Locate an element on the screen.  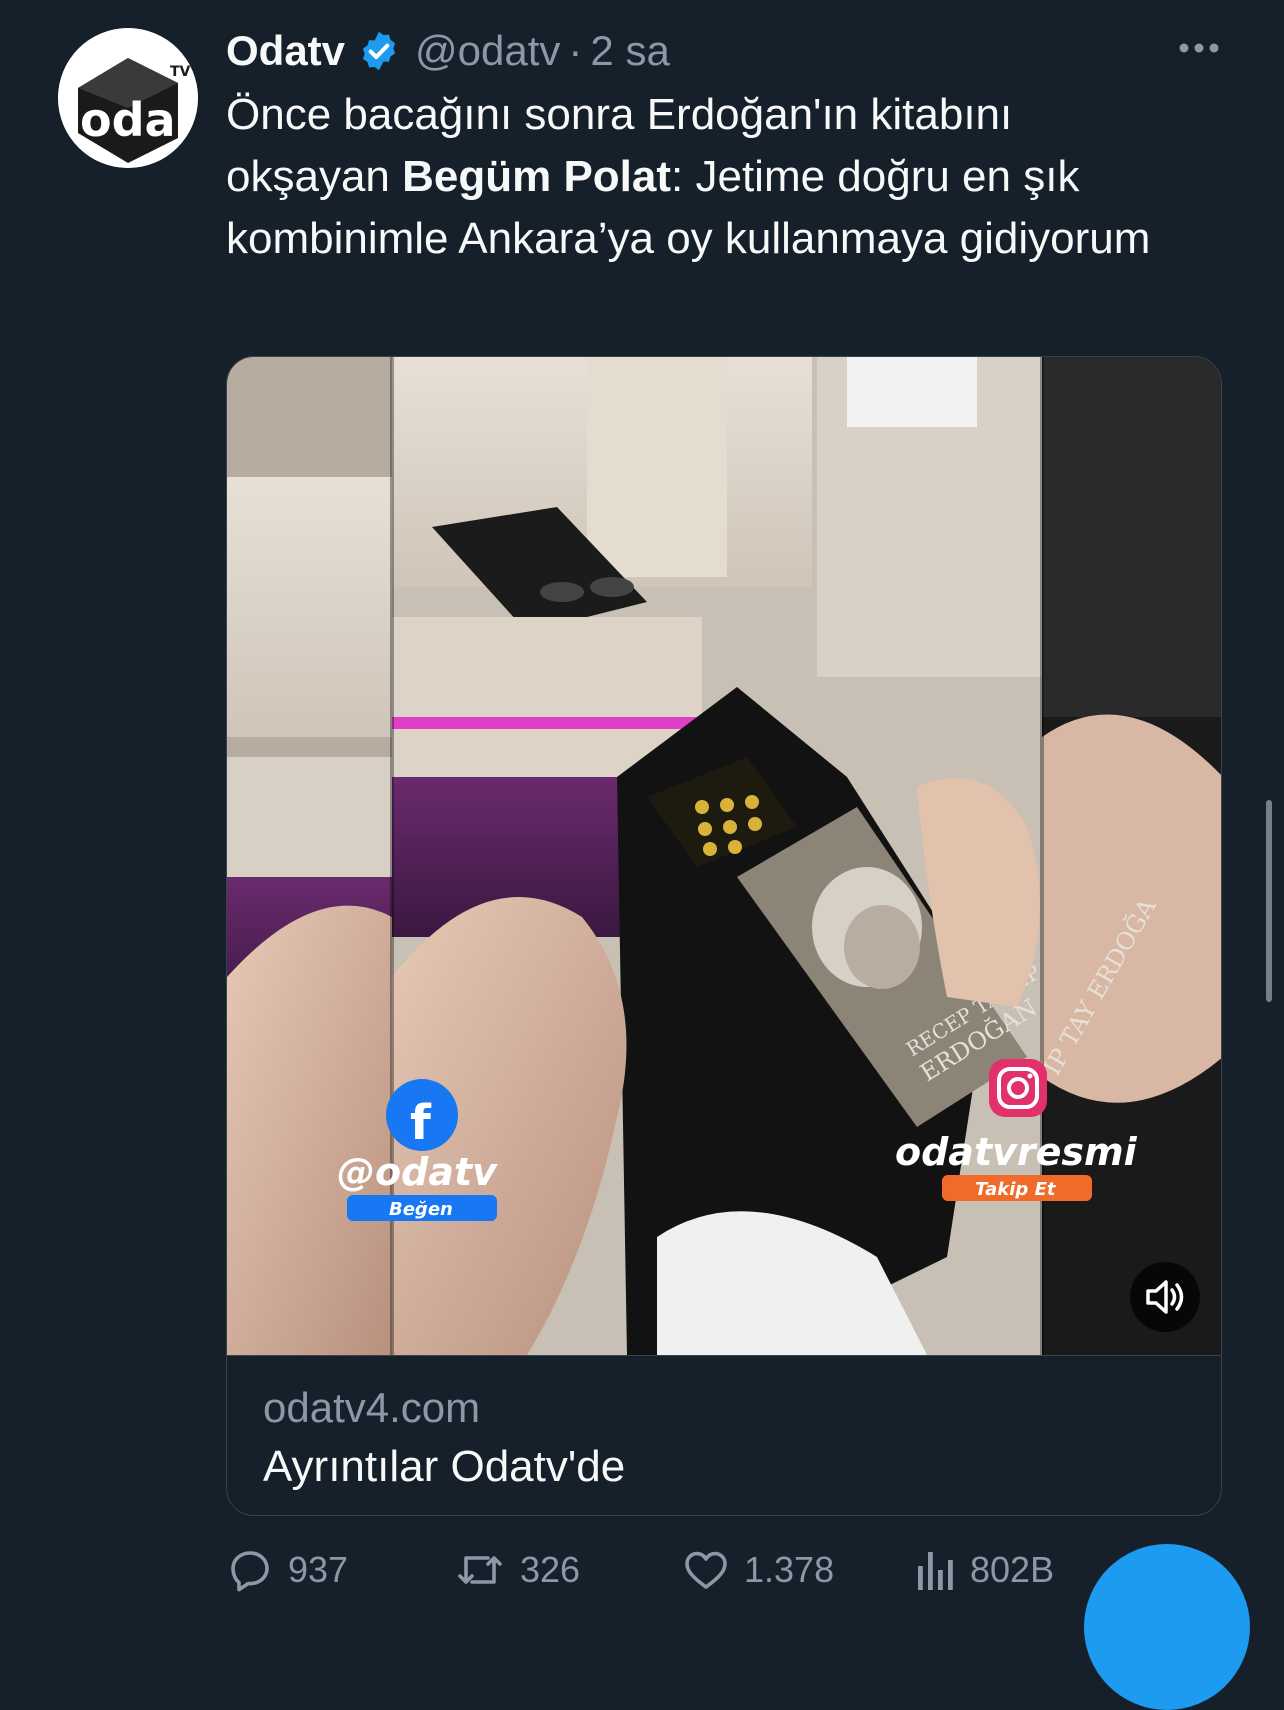
avatar-logo-text: oda is located at coordinates (128, 120).